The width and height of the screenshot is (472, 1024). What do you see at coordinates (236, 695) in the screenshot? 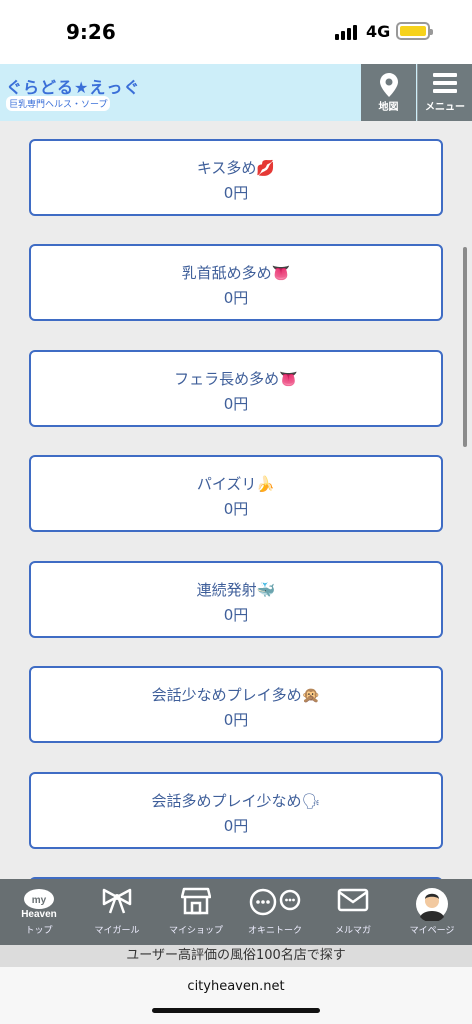
I see `option-title: 会話少なめプレイ多め🙊` at bounding box center [236, 695].